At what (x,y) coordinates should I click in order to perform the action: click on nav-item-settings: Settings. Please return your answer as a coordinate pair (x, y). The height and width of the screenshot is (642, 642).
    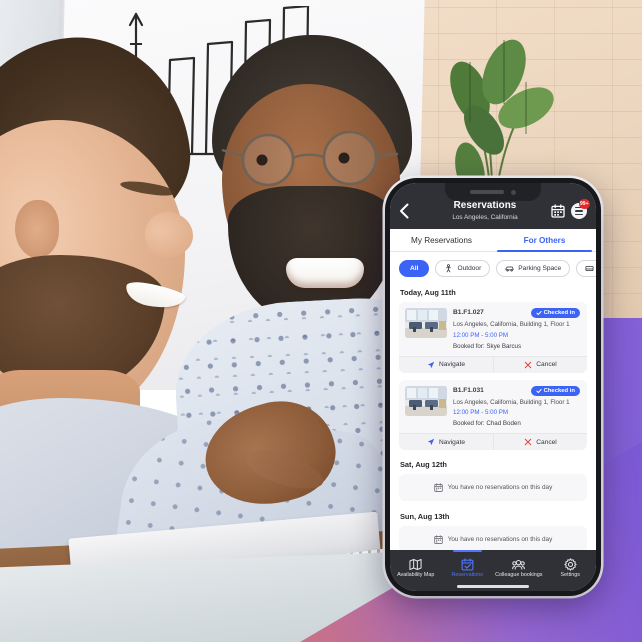
    Looking at the image, I should click on (571, 567).